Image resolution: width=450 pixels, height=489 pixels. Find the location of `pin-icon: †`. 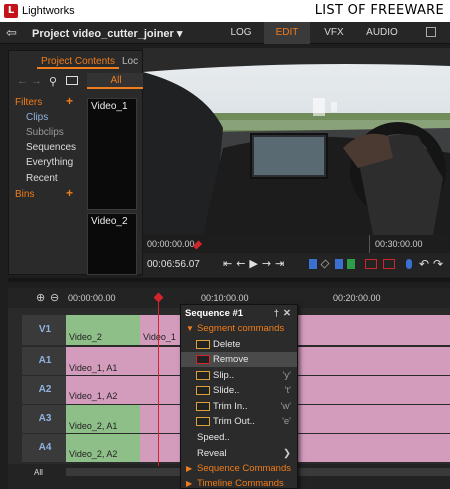

pin-icon: † is located at coordinates (276, 313).